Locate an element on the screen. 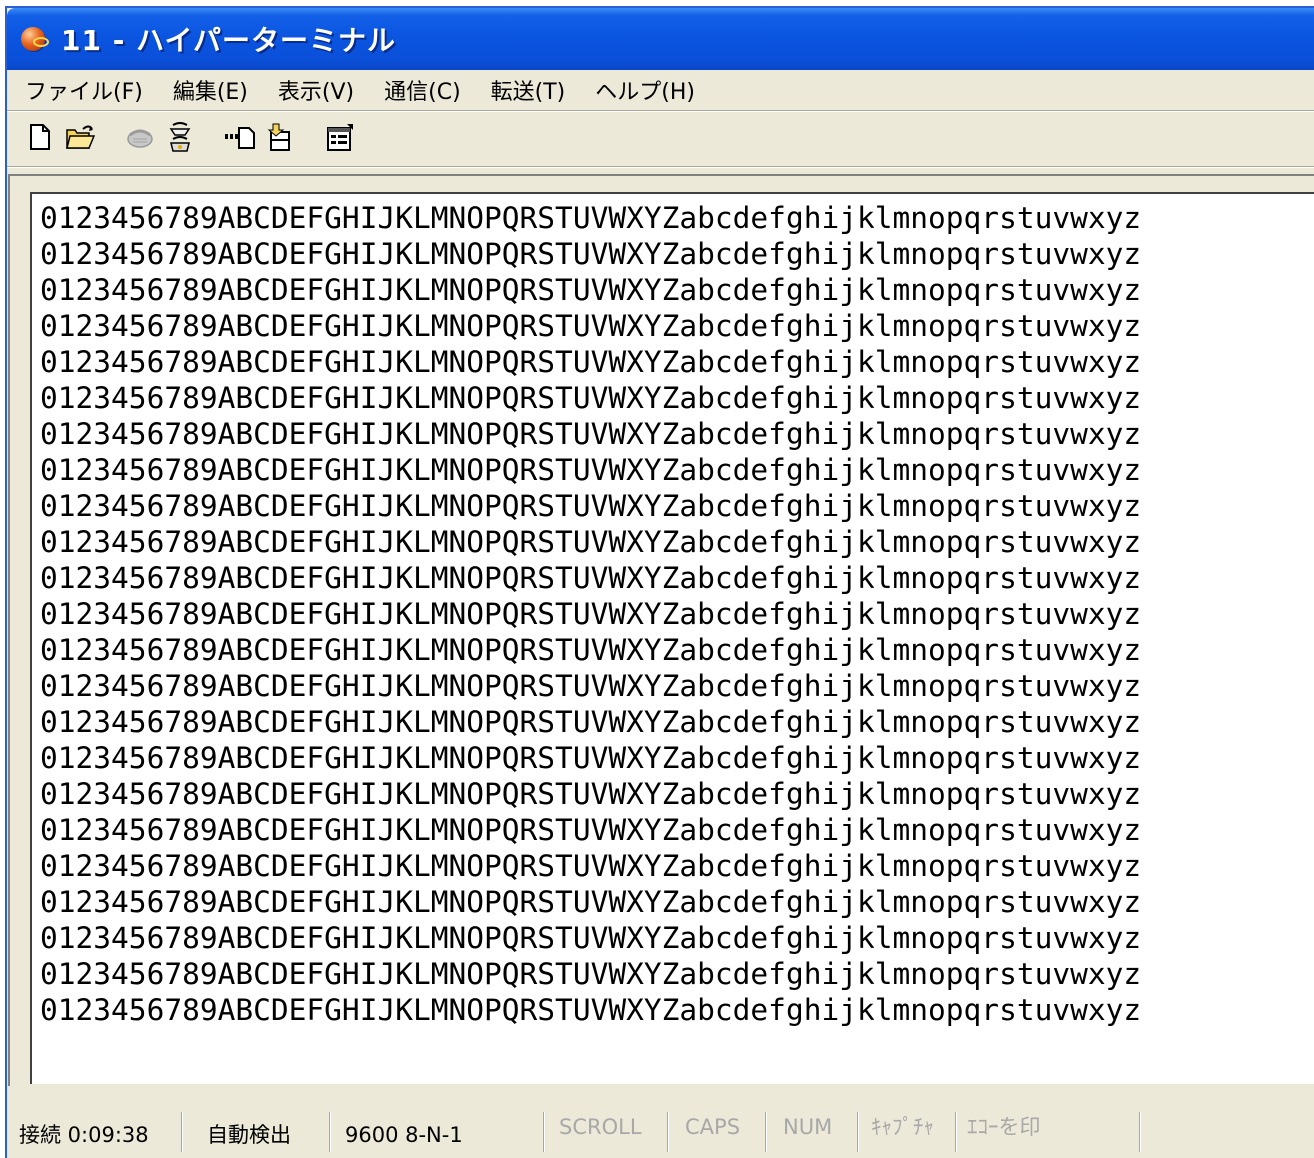  status-auto-detect: 自動検出 is located at coordinates (249, 1135).